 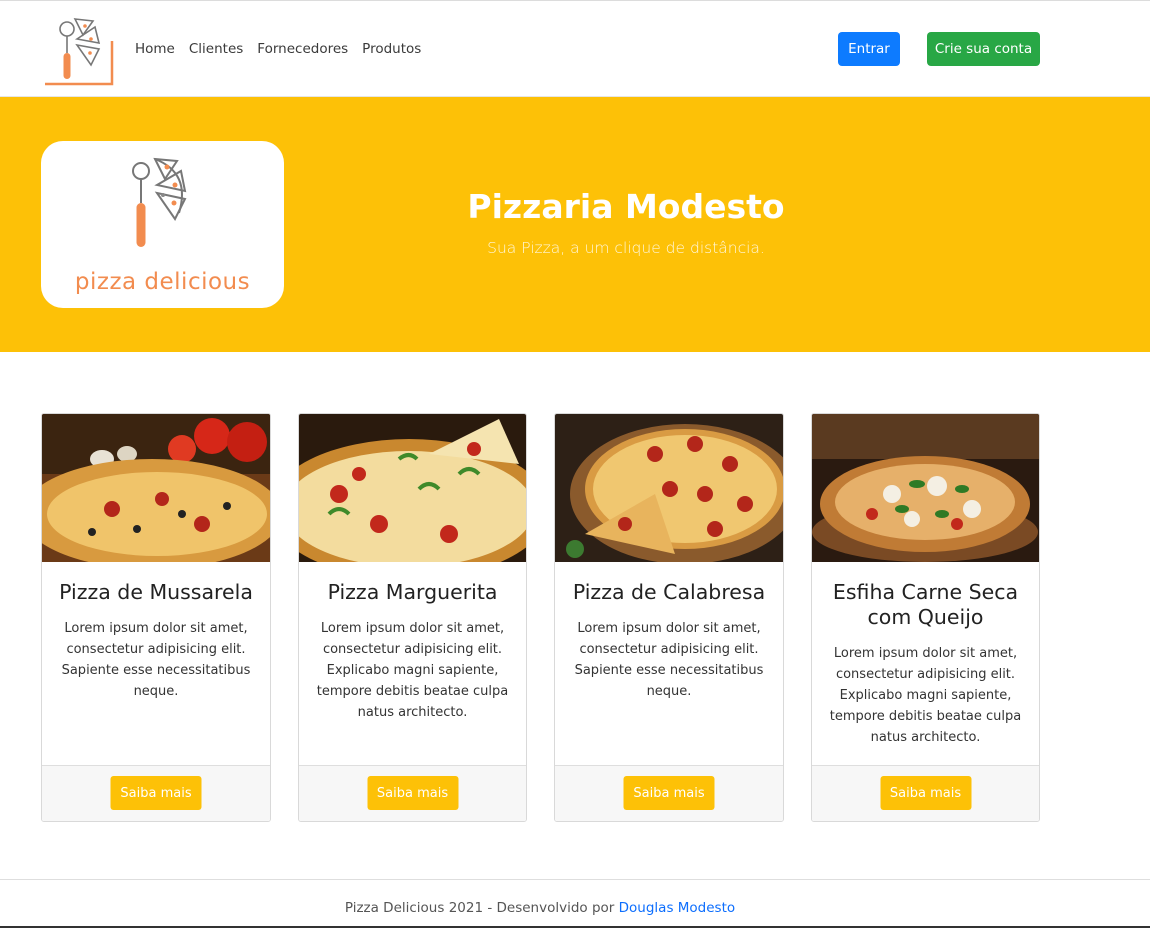 What do you see at coordinates (575, 879) in the screenshot?
I see `footer-divider` at bounding box center [575, 879].